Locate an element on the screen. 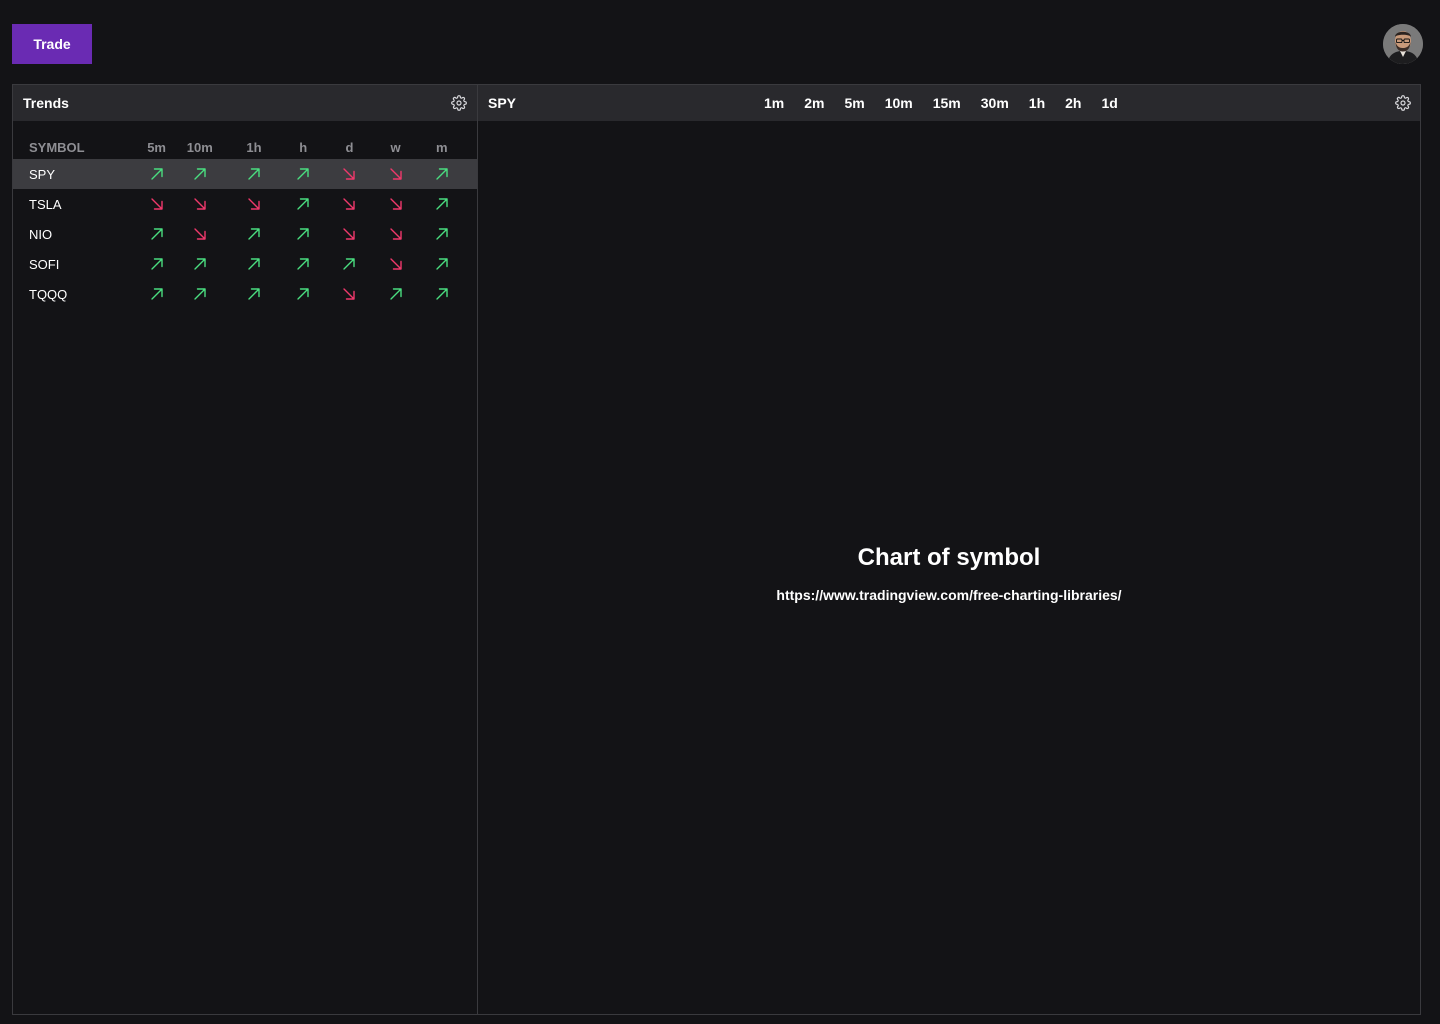 The height and width of the screenshot is (1024, 1440). trends-panel-header: Trends is located at coordinates (245, 103).